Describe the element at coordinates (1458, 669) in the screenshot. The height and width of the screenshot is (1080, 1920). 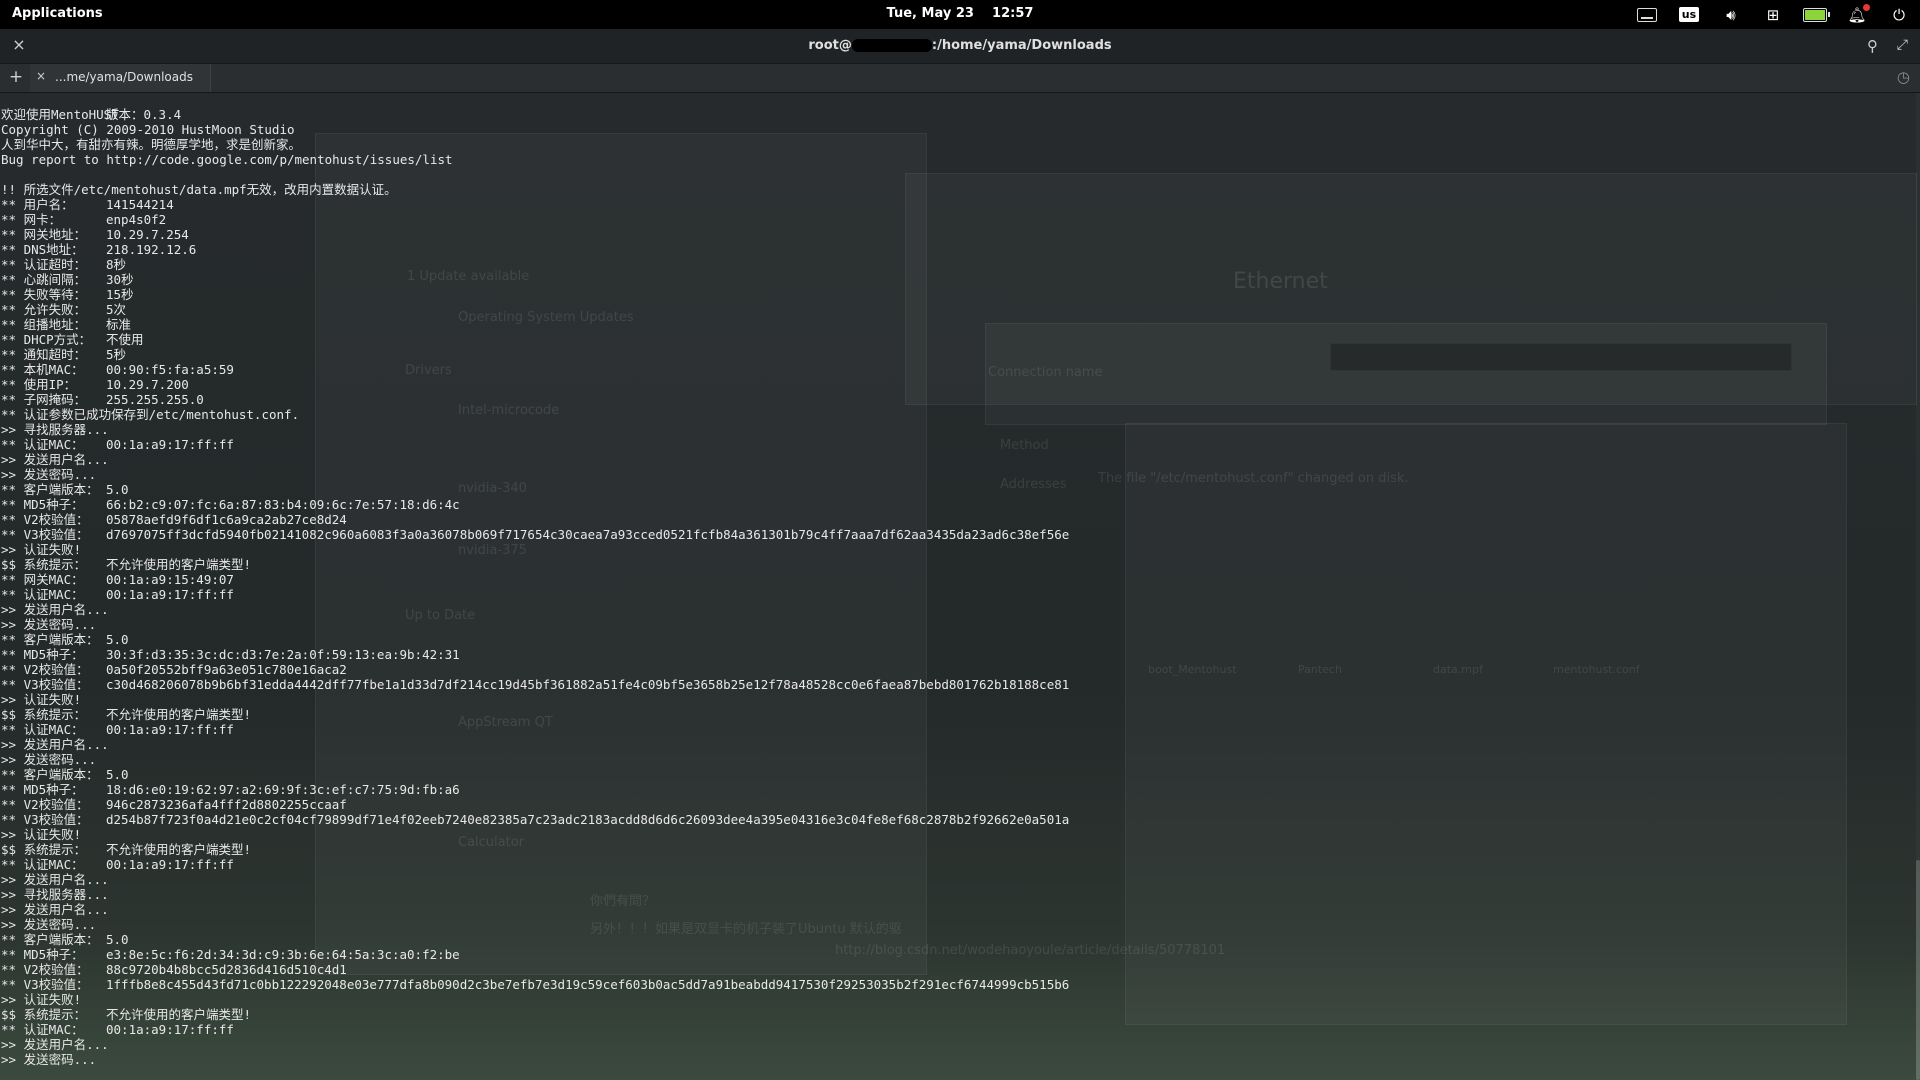
I see `ghost-file-3: data.mpf` at that location.